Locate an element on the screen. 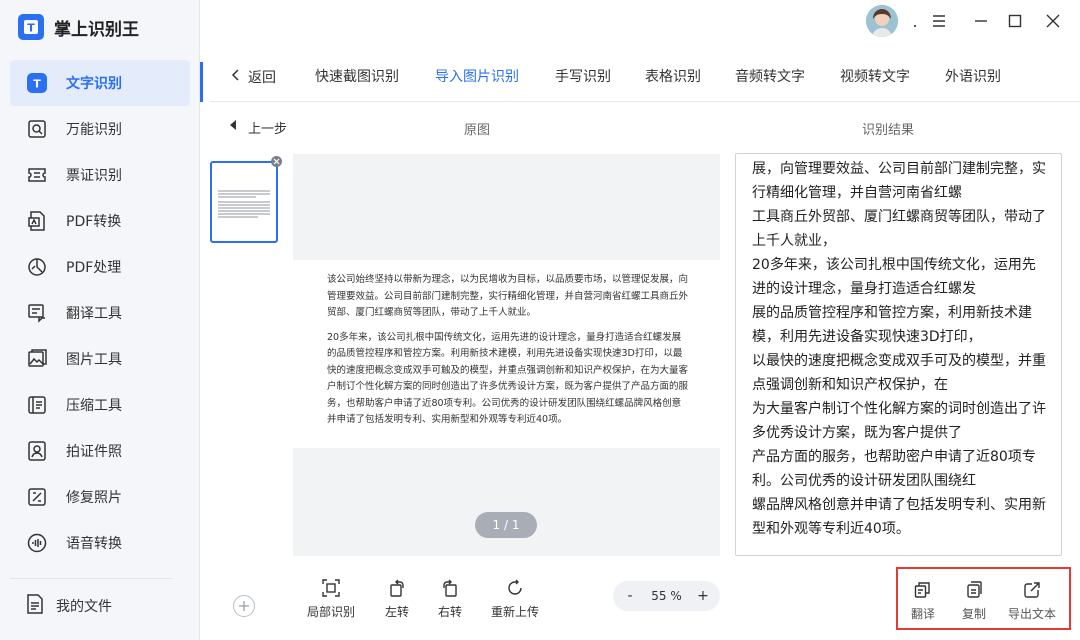 The height and width of the screenshot is (640, 1080). tab-table: 表格识别 is located at coordinates (673, 76).